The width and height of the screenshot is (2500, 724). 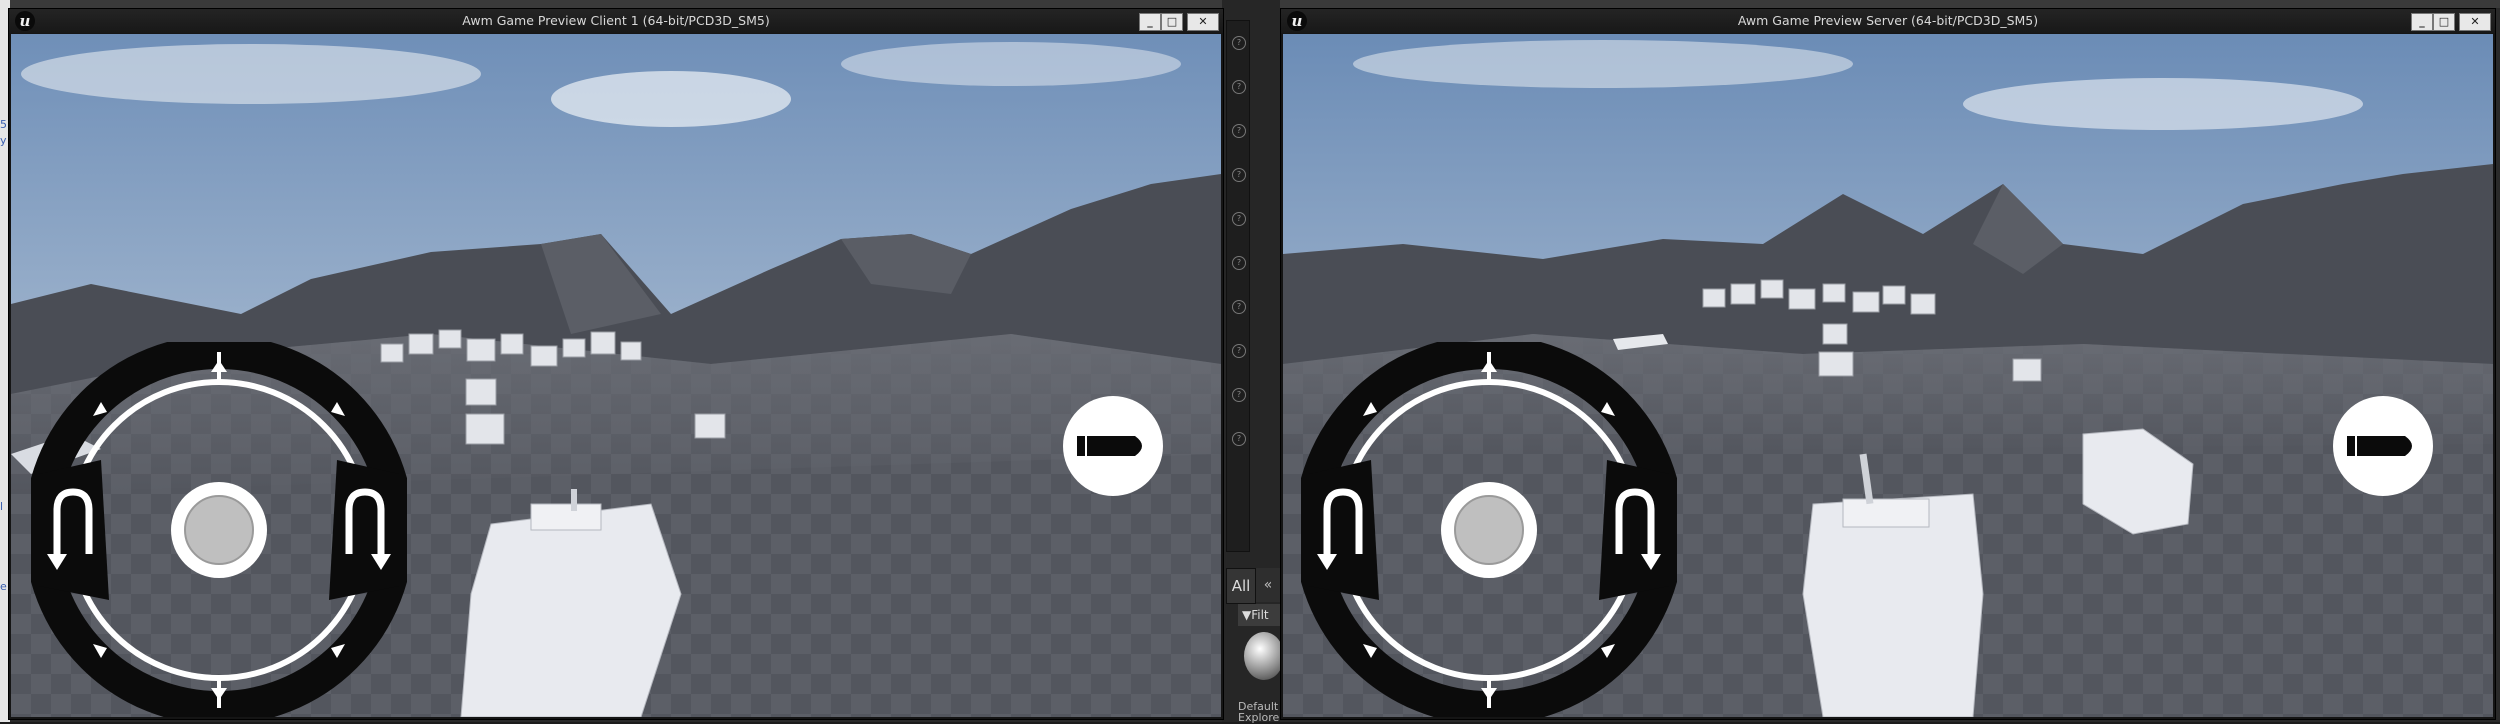 I want to click on margin-text: e, so click(x=3, y=586).